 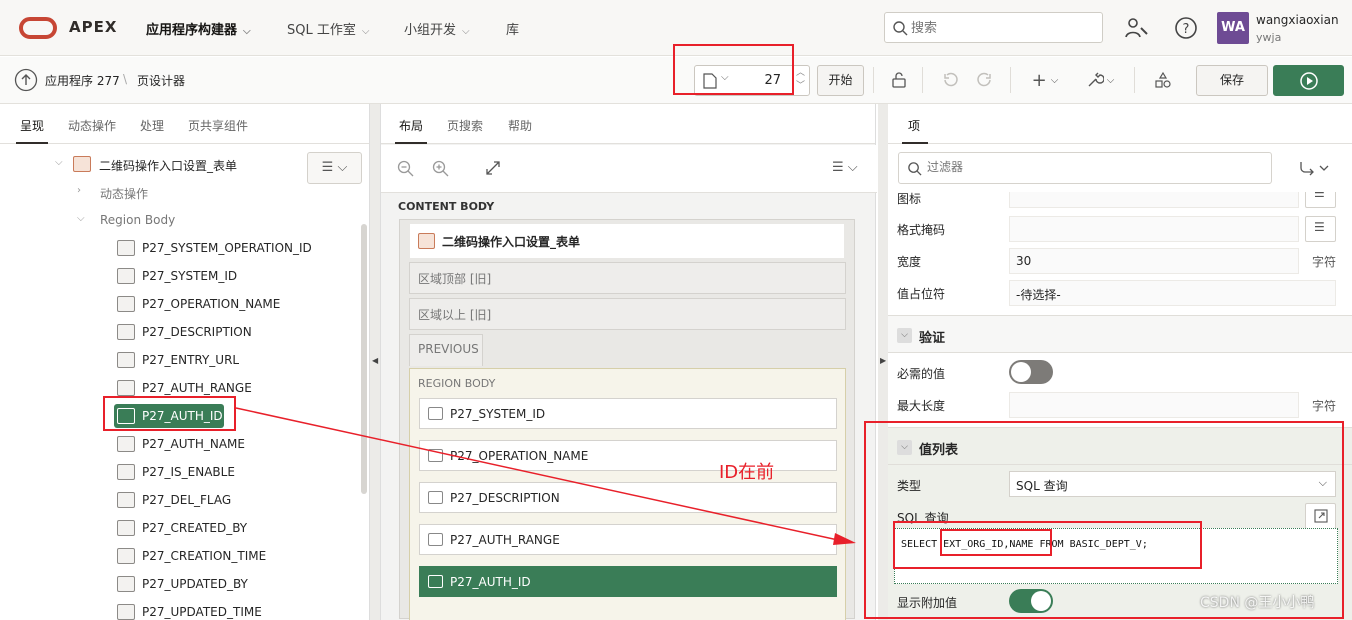 I want to click on left-scrollbar, so click(x=364, y=359).